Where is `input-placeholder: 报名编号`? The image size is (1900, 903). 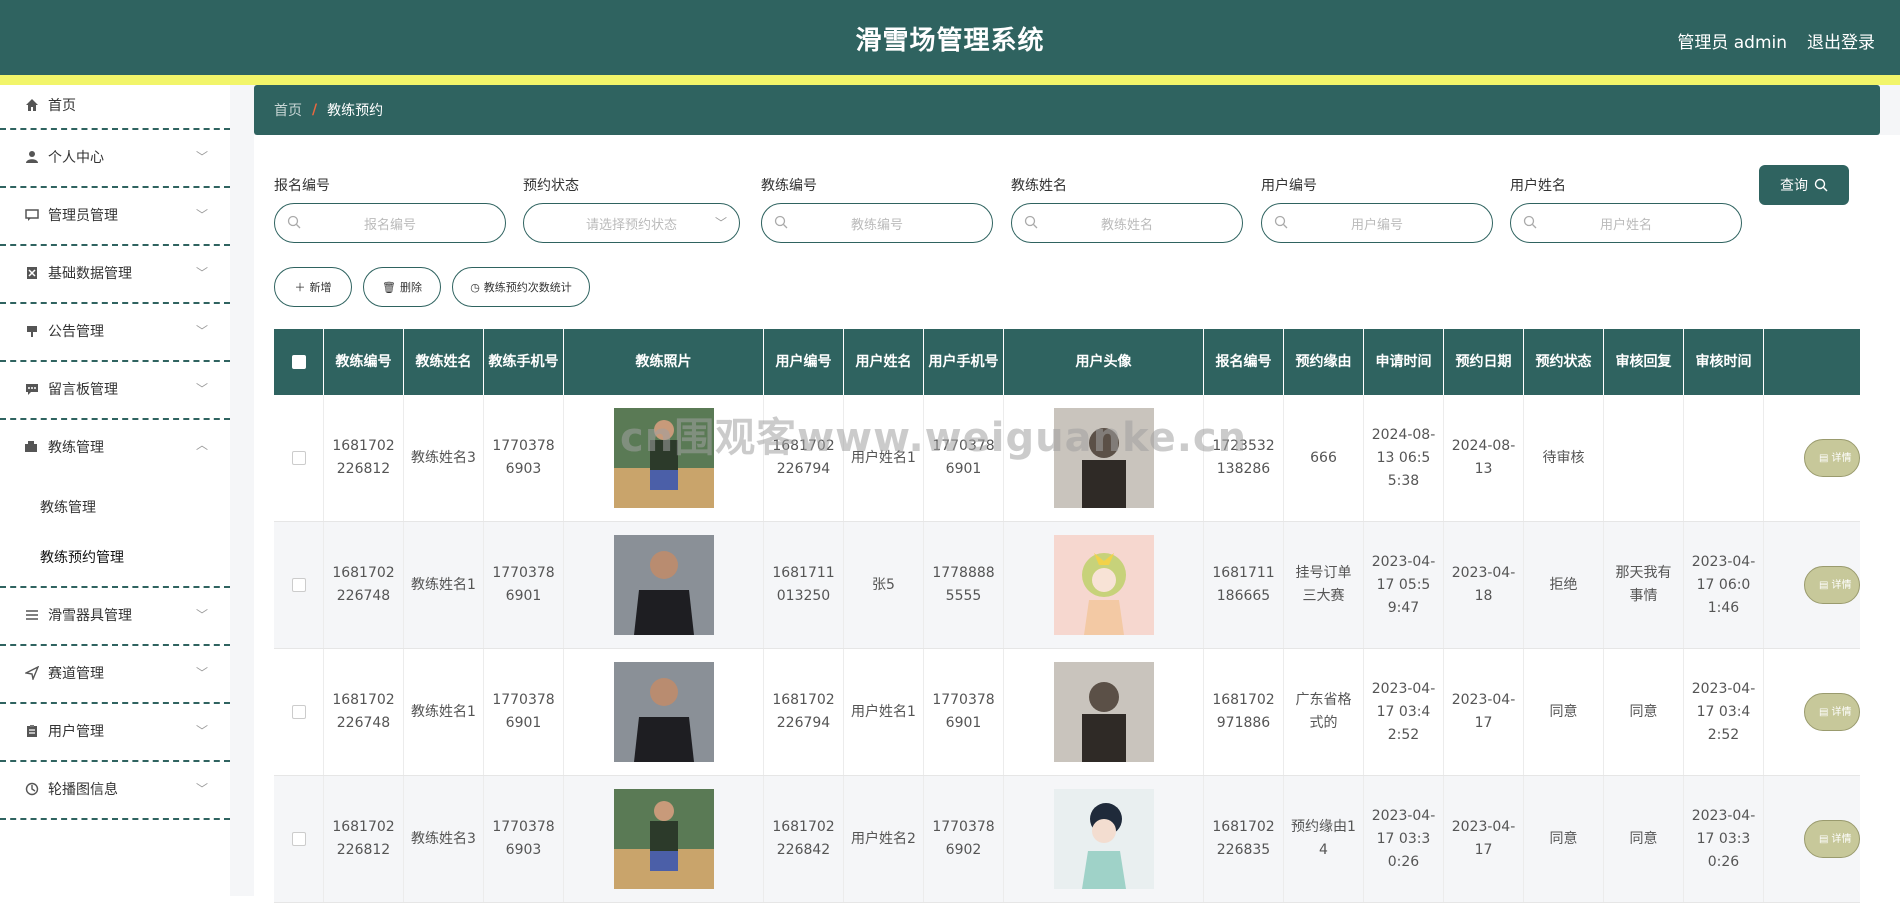 input-placeholder: 报名编号 is located at coordinates (389, 225).